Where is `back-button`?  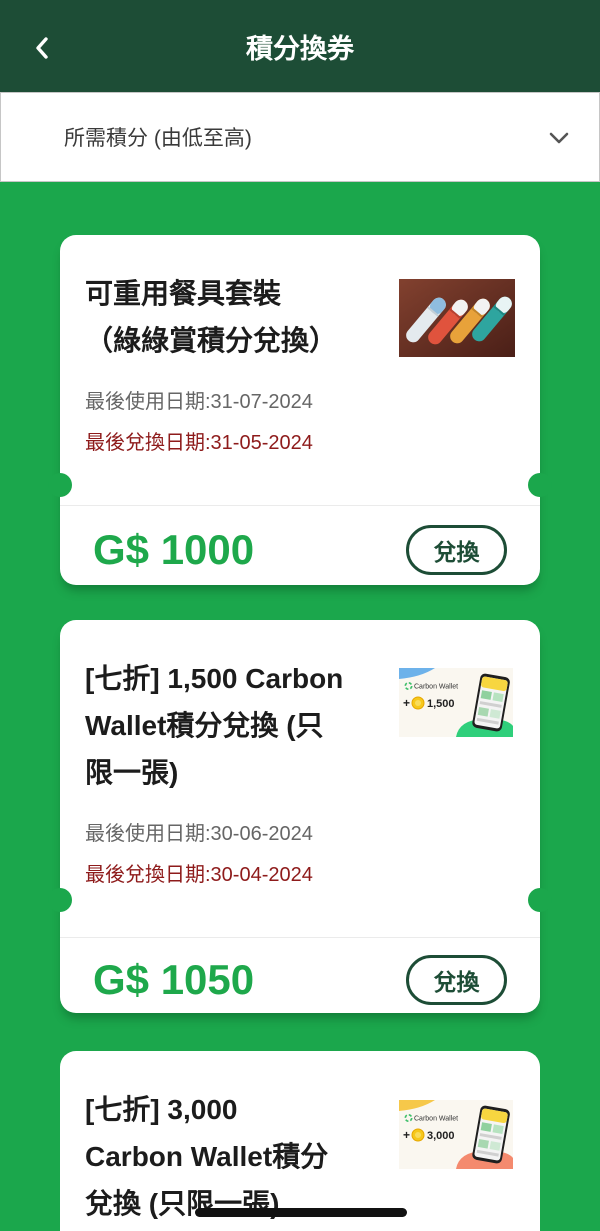
back-button is located at coordinates (42, 48).